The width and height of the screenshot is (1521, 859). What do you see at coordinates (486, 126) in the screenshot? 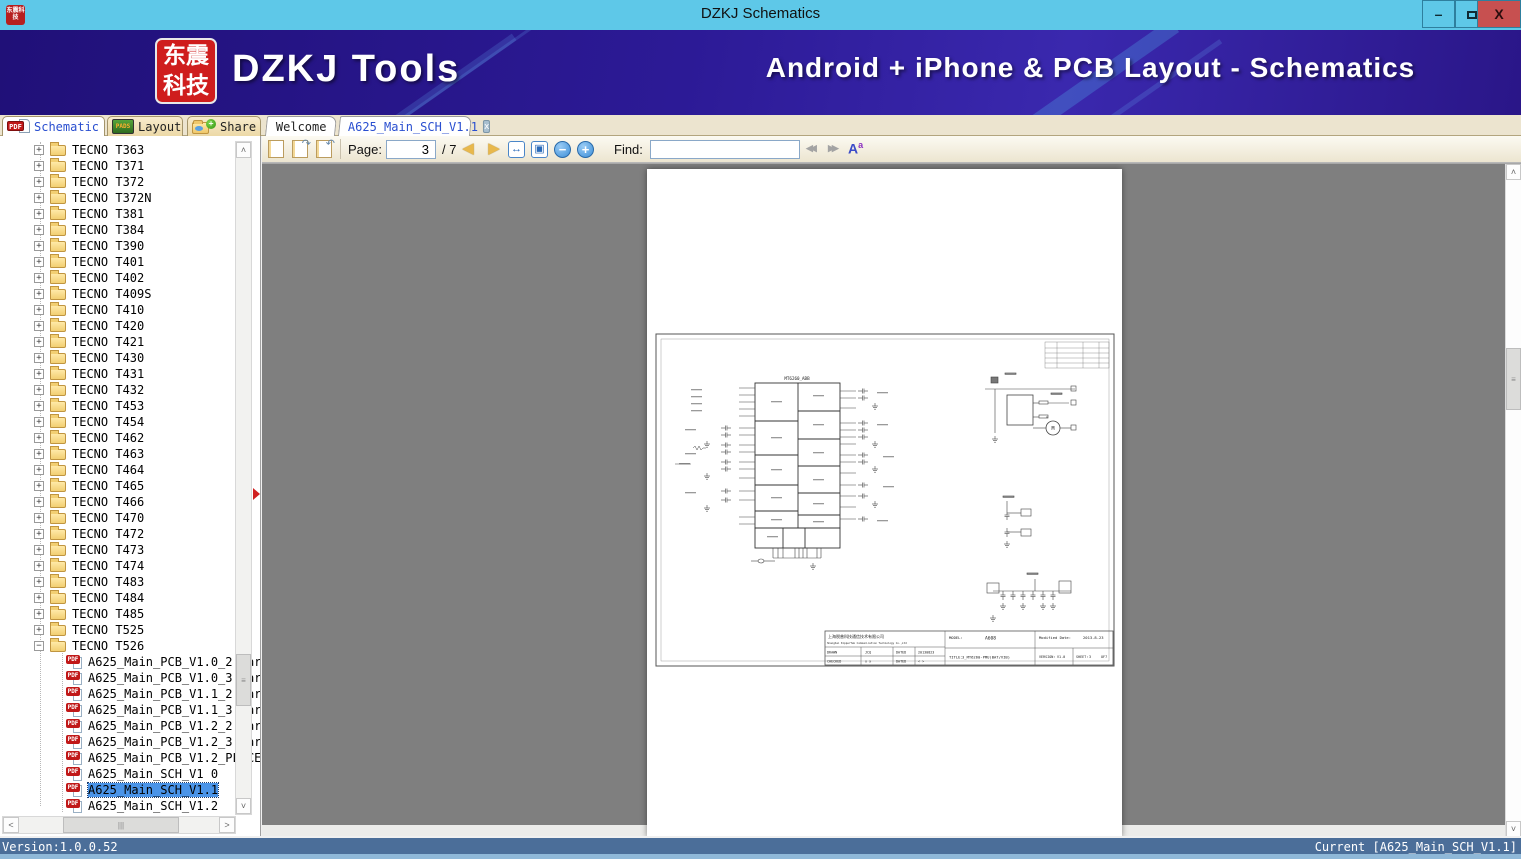
I see `tab-close-icon: x` at bounding box center [486, 126].